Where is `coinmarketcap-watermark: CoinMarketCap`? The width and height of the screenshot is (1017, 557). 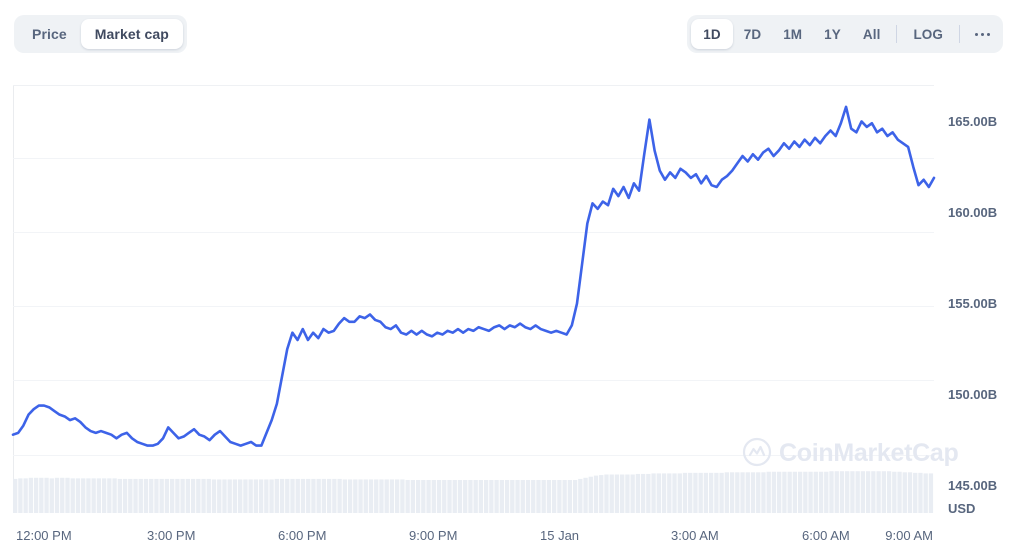
coinmarketcap-watermark: CoinMarketCap is located at coordinates (850, 452).